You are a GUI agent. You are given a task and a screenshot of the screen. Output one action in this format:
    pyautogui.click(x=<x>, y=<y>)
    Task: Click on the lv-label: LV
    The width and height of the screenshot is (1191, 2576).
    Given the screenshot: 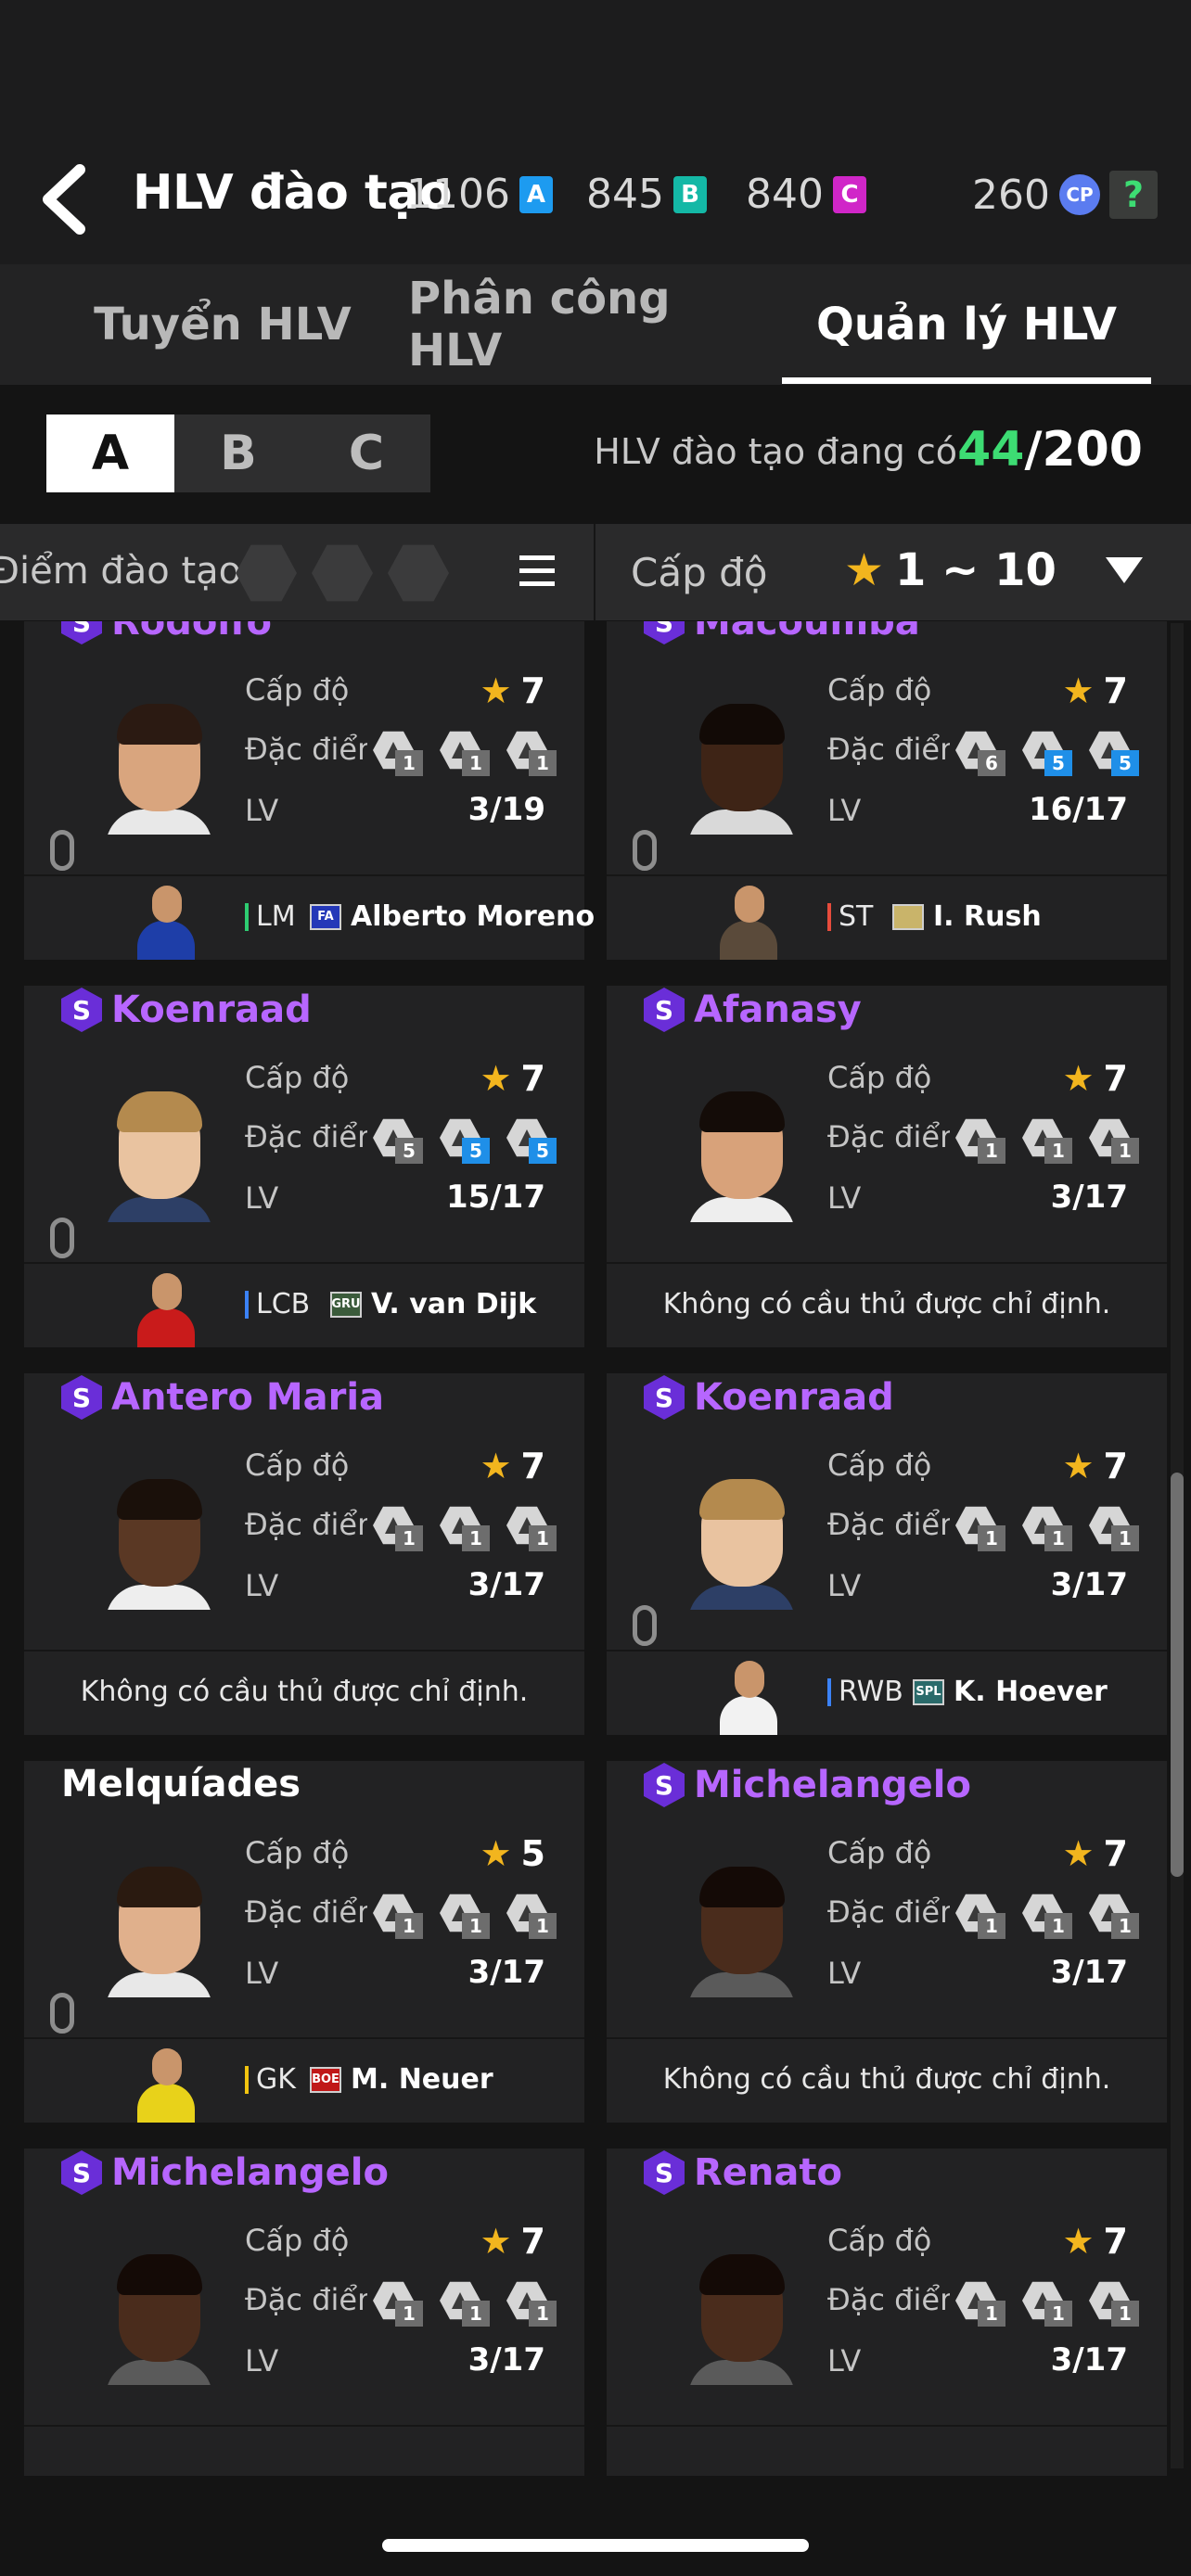 What is the action you would take?
    pyautogui.click(x=262, y=1585)
    